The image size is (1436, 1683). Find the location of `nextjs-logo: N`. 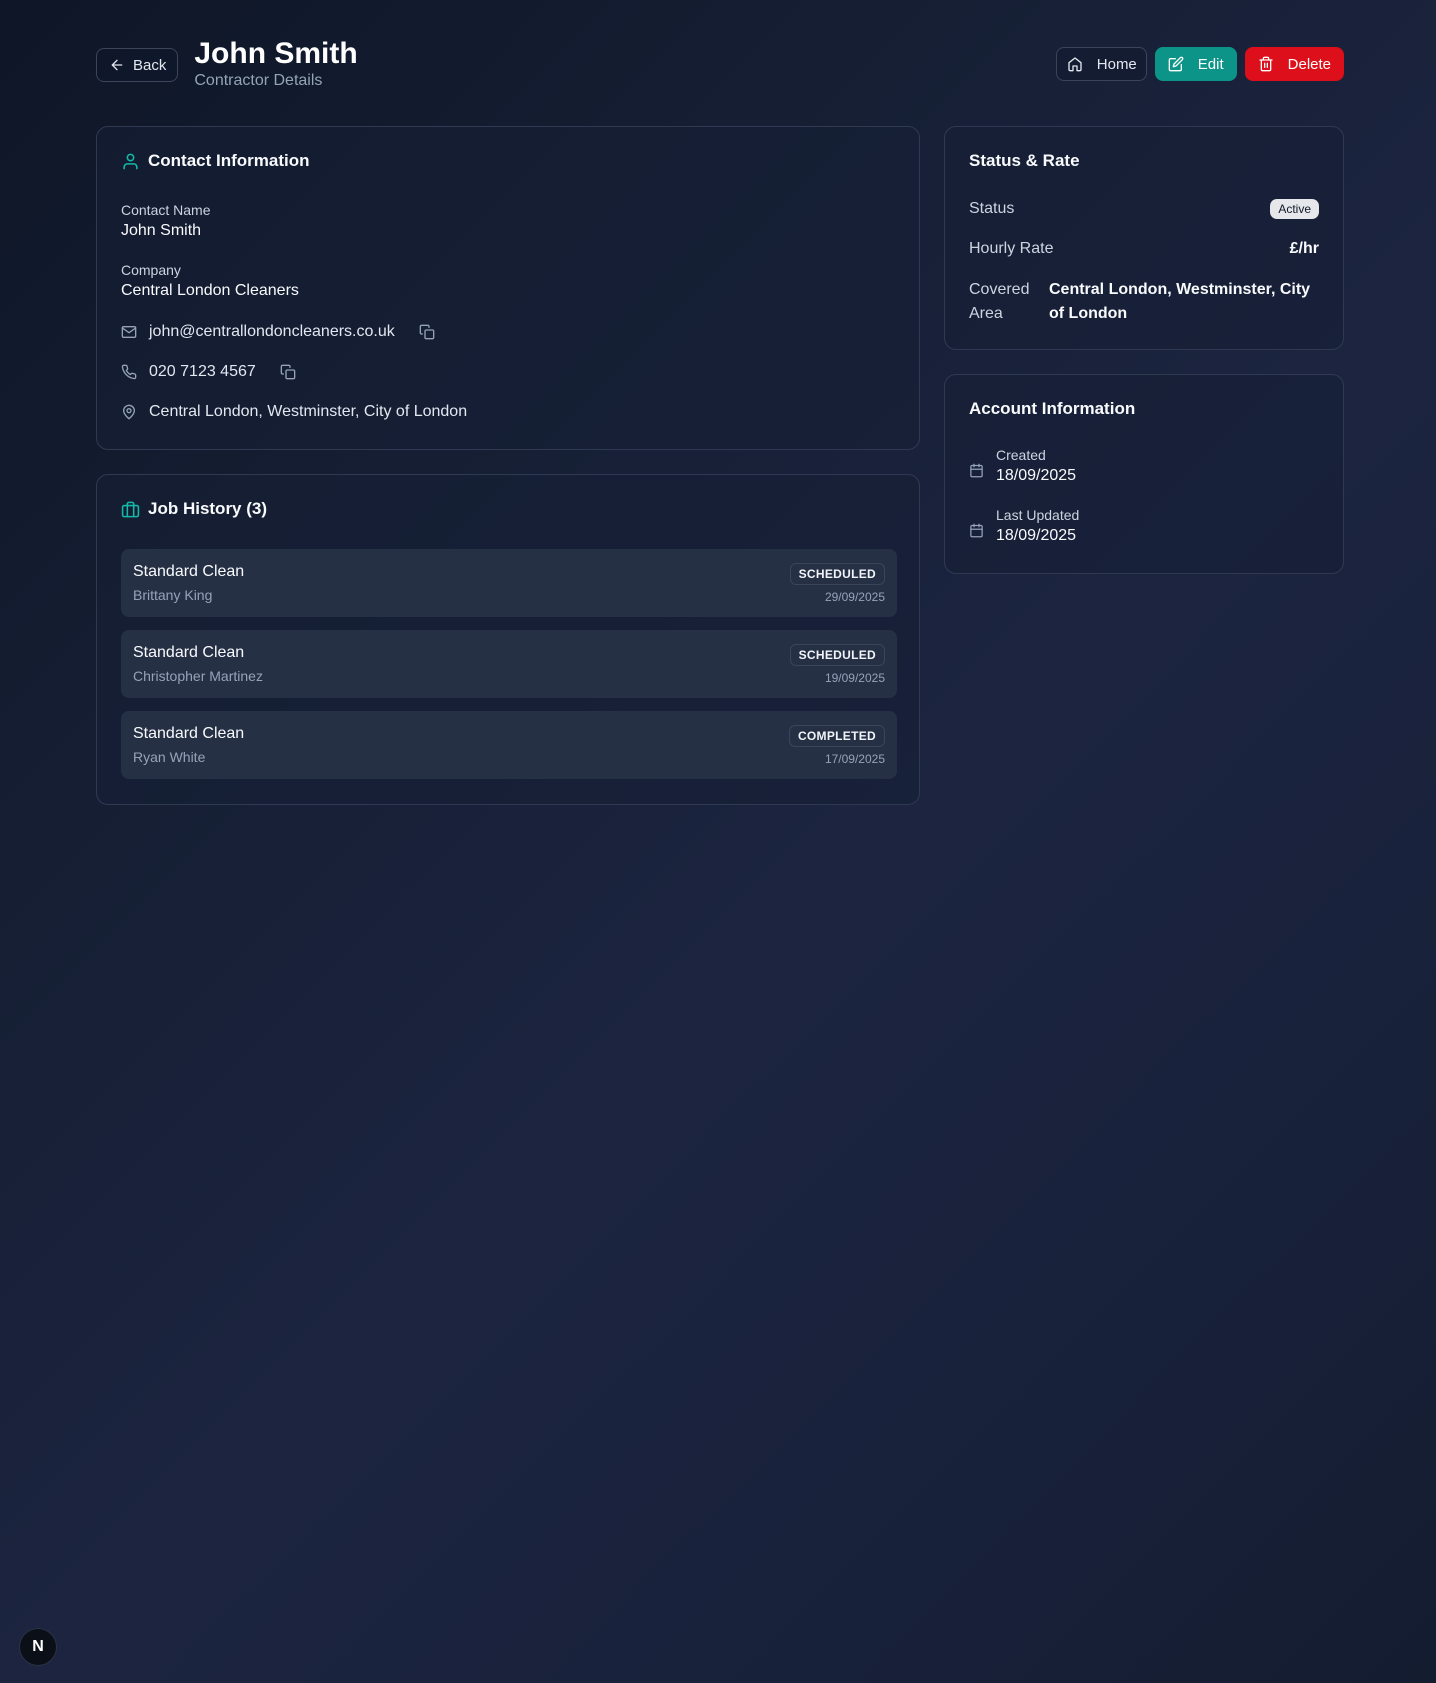

nextjs-logo: N is located at coordinates (38, 1646).